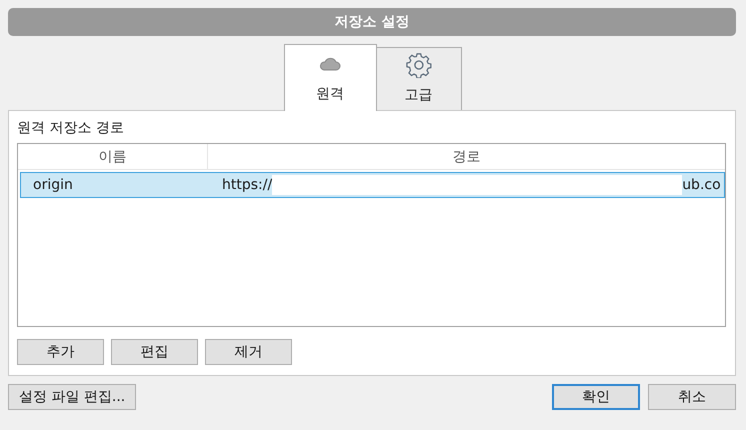  I want to click on url-text: https://, so click(247, 185).